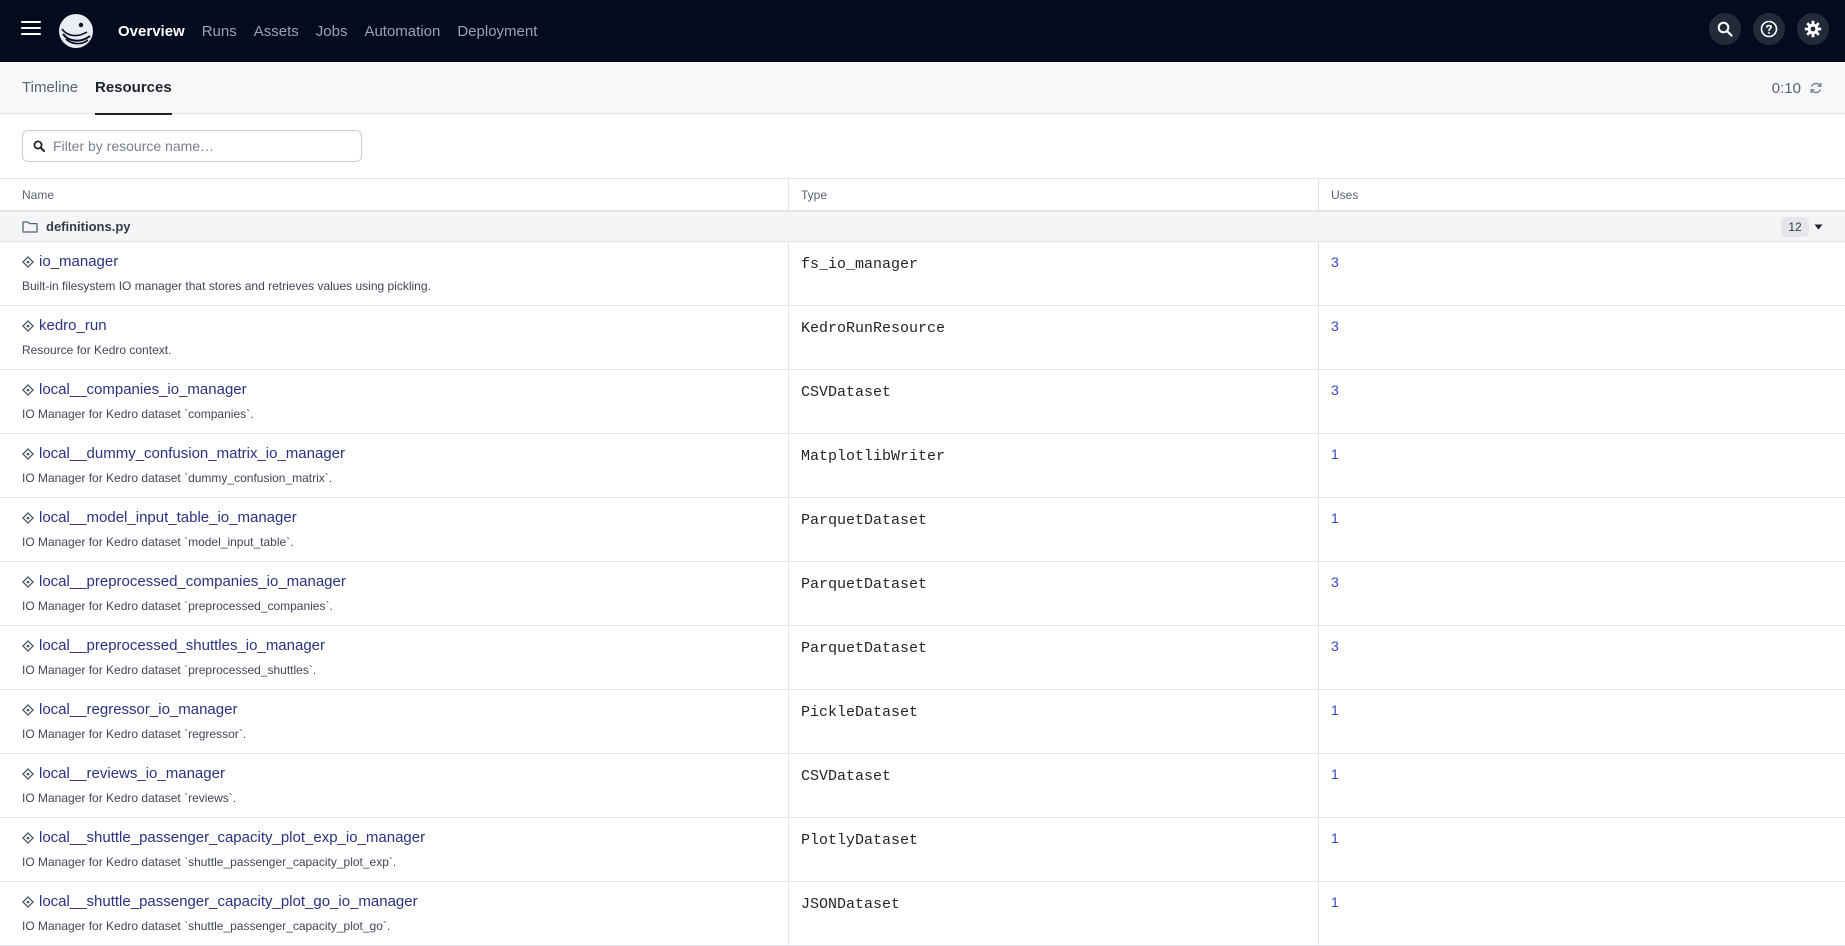 The width and height of the screenshot is (1845, 946). Describe the element at coordinates (1795, 227) in the screenshot. I see `group-count-badge: 12` at that location.